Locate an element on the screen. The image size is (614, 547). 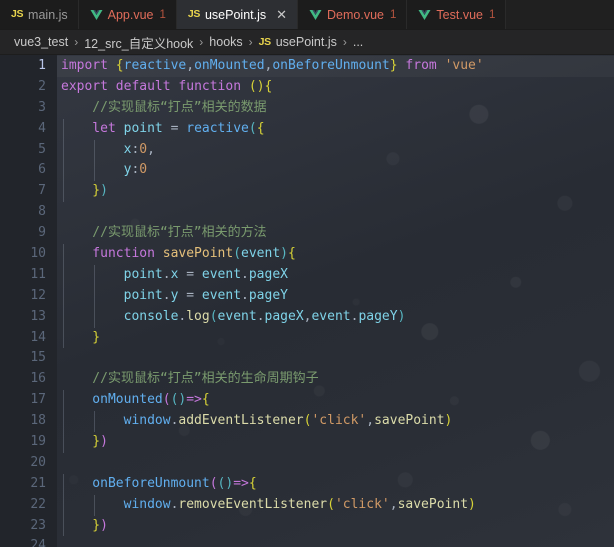
code-line: 21 onBeforeUnmount(()=>{ is located at coordinates (307, 484).